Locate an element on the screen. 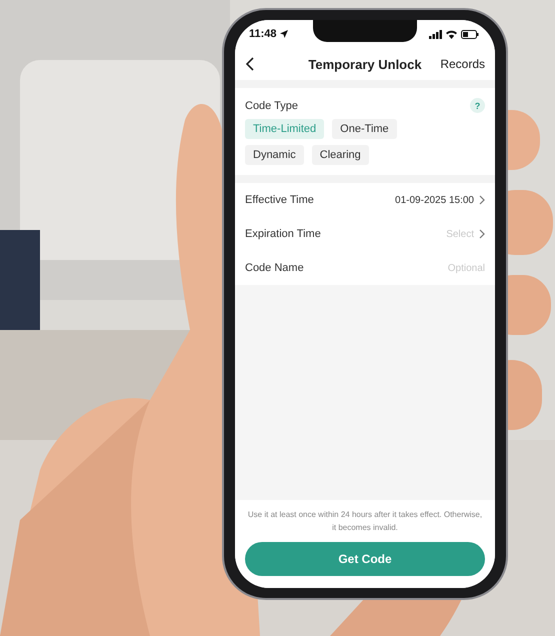 Image resolution: width=555 pixels, height=636 pixels. field-label: Code Name is located at coordinates (274, 268).